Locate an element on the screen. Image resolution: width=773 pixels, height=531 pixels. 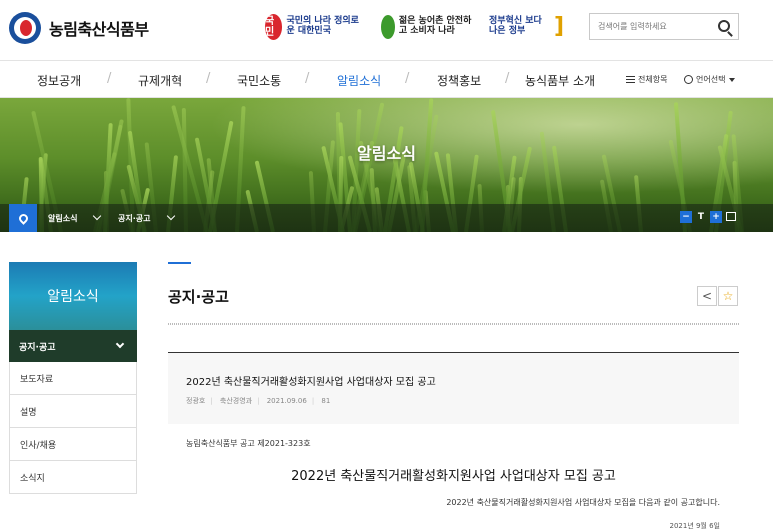
sidebar-item-explanation: 설명 is located at coordinates (73, 411).